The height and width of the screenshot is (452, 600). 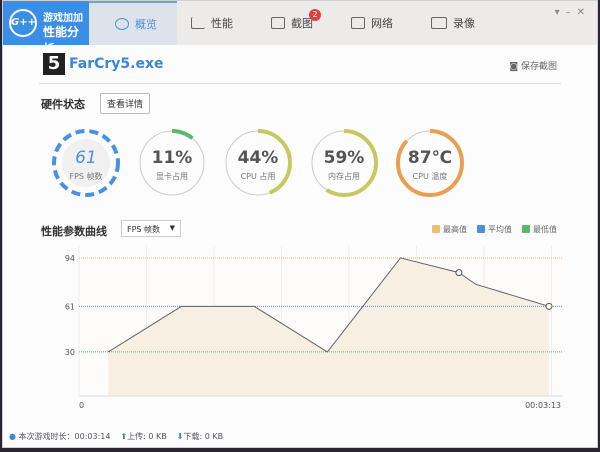 What do you see at coordinates (344, 158) in the screenshot?
I see `gauge-value: 59%` at bounding box center [344, 158].